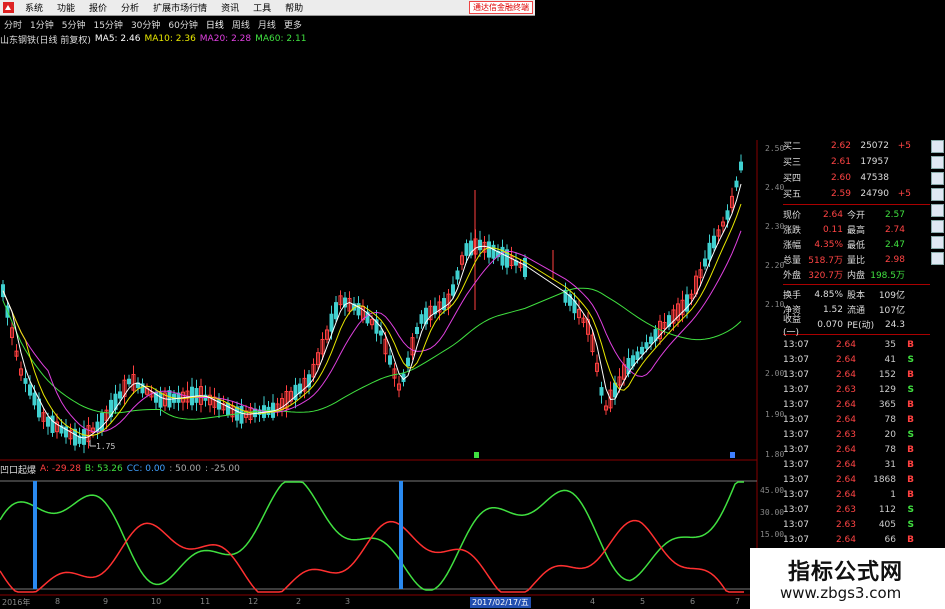 The width and height of the screenshot is (945, 609). What do you see at coordinates (856, 449) in the screenshot?
I see `tick-row: 13:07 2.64 78 B` at bounding box center [856, 449].